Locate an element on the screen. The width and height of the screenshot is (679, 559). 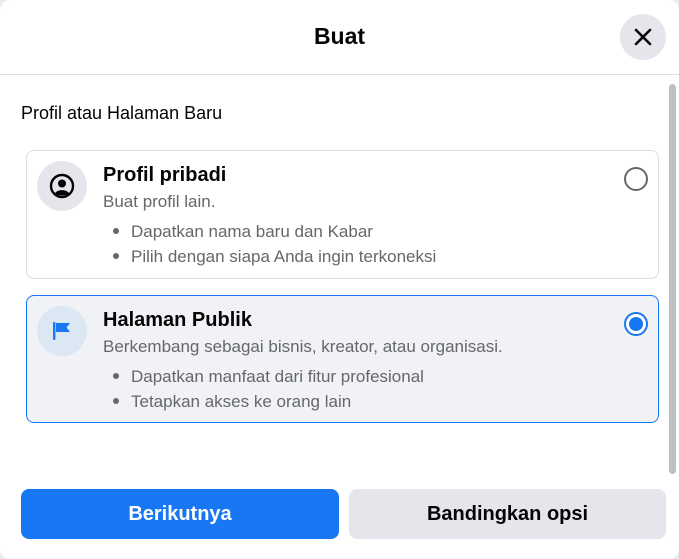
bullet-item: Pilih dengan siapa Anda ingin terkoneksi is located at coordinates (269, 256).